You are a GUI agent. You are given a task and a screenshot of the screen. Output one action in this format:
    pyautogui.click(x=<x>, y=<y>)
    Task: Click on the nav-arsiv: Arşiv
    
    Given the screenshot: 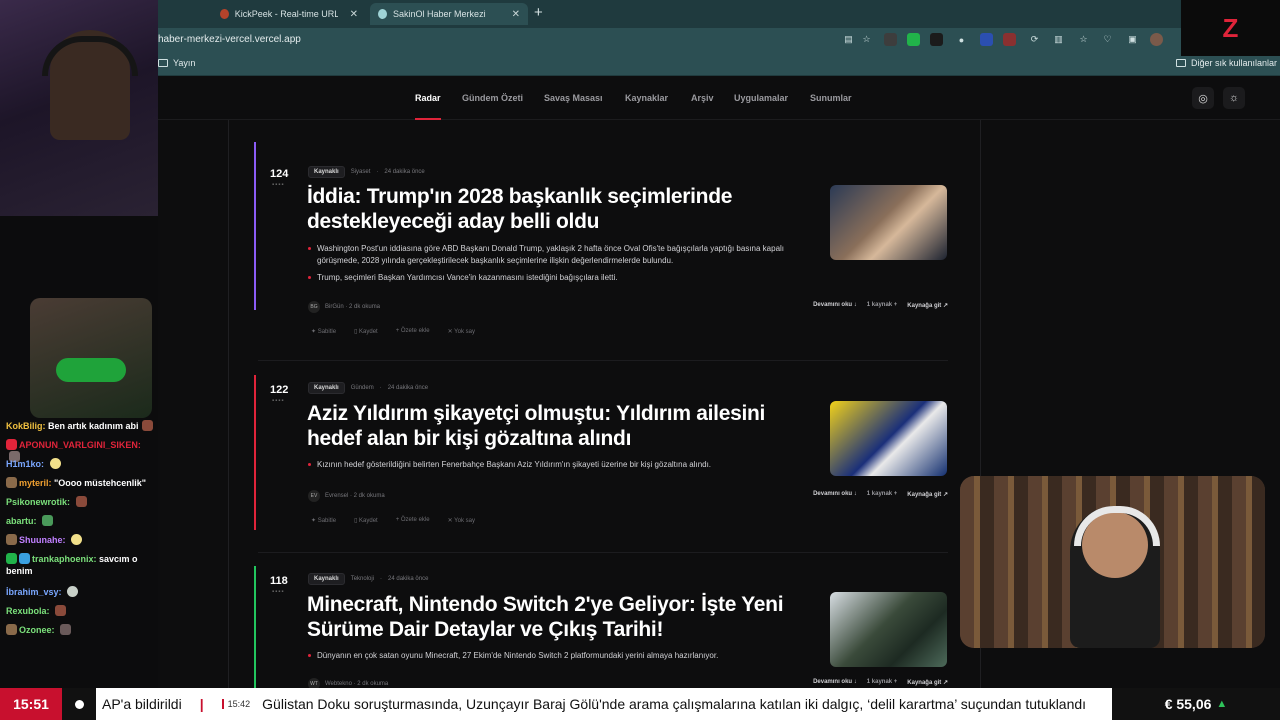 What is the action you would take?
    pyautogui.click(x=702, y=98)
    